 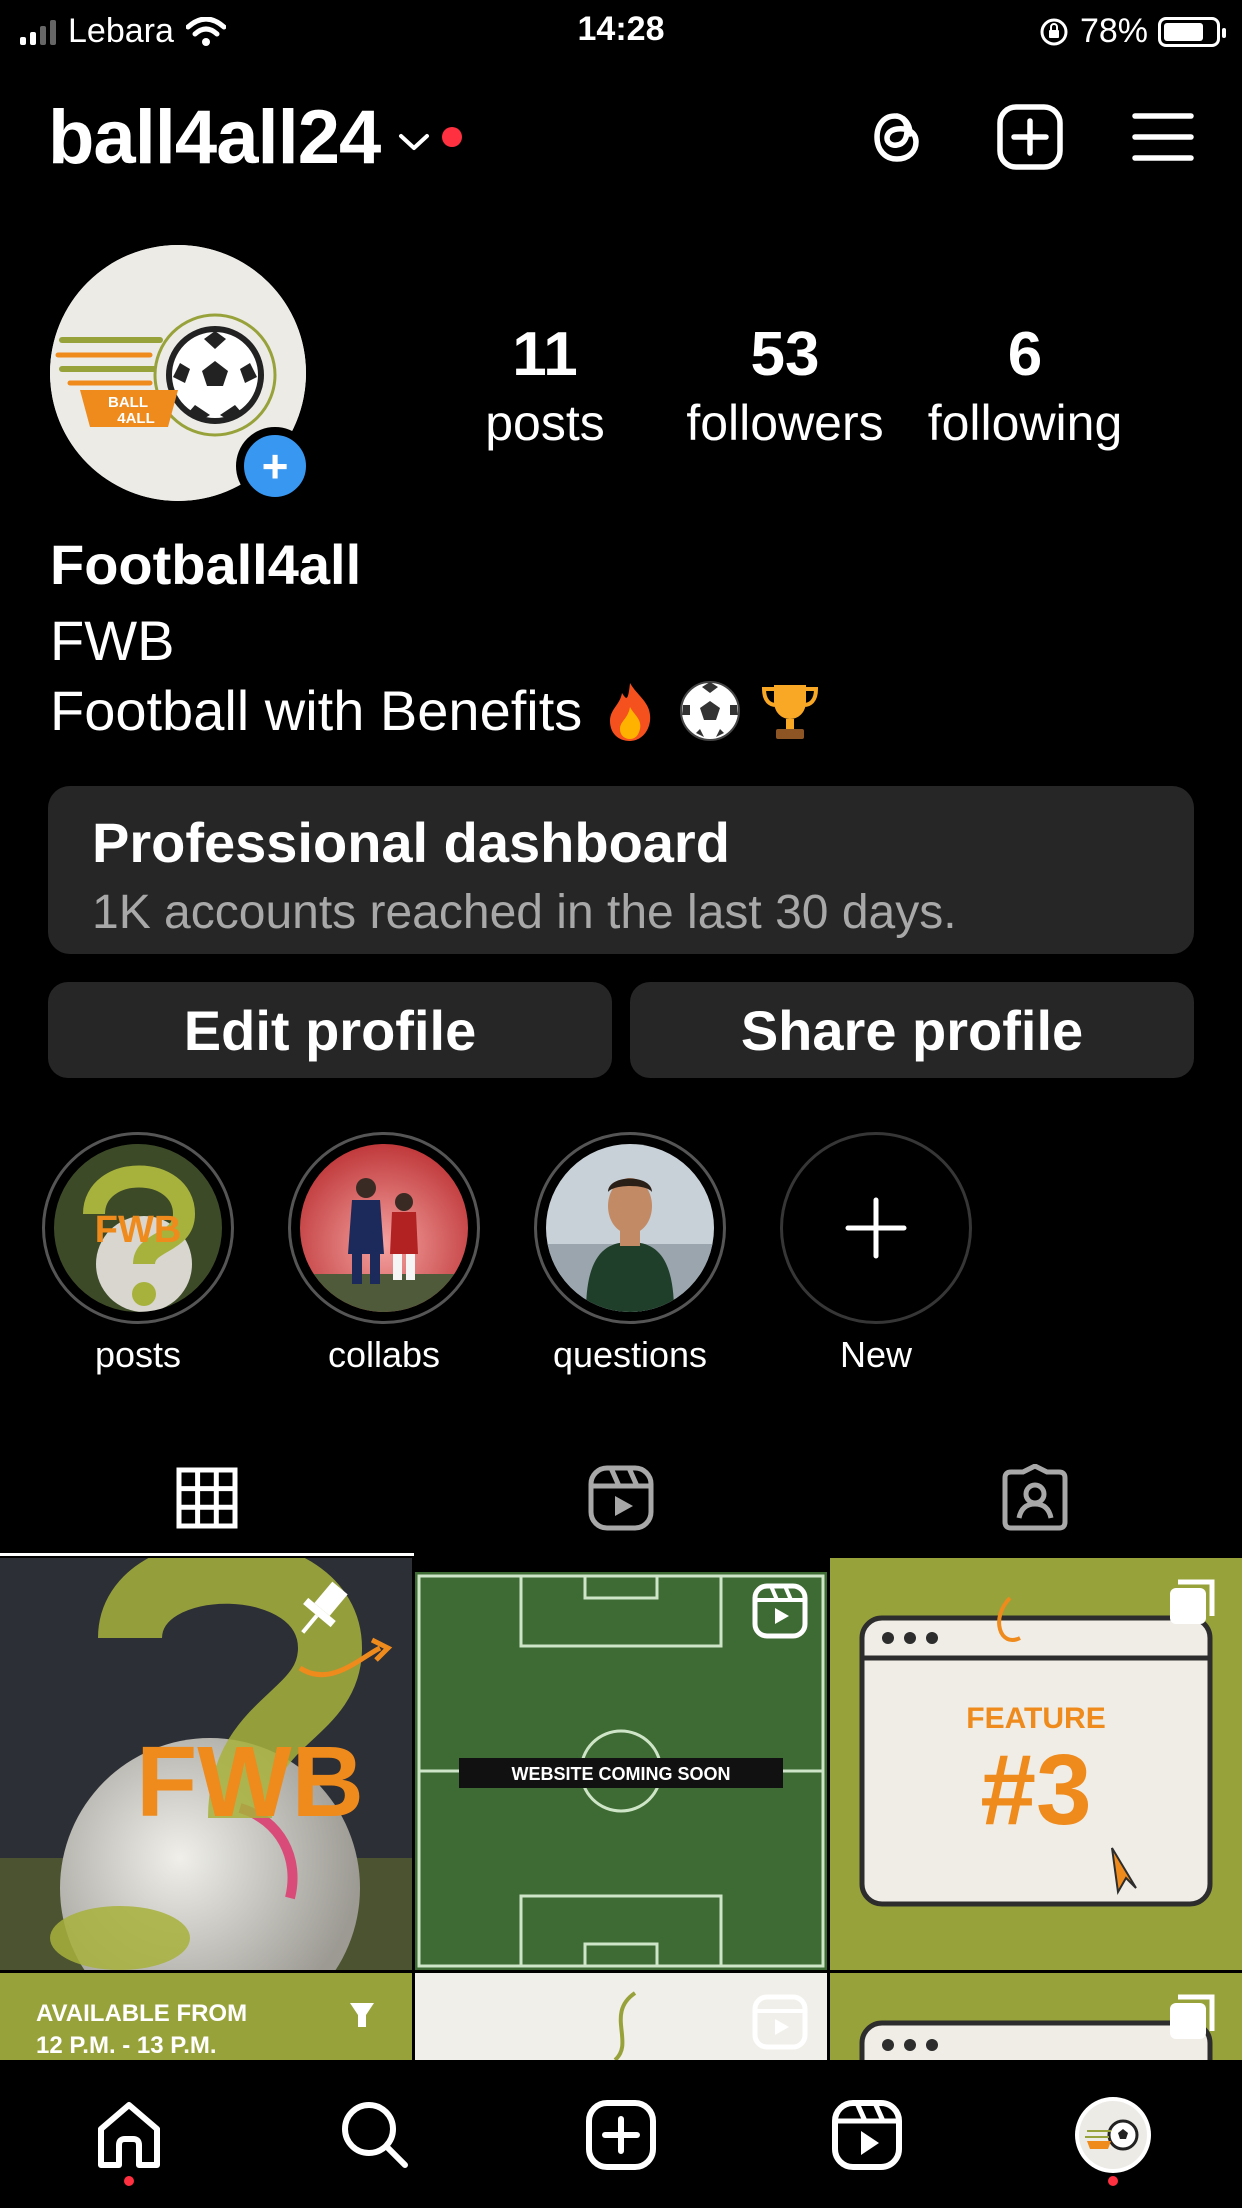 What do you see at coordinates (876, 1354) in the screenshot?
I see `highlight-label: New` at bounding box center [876, 1354].